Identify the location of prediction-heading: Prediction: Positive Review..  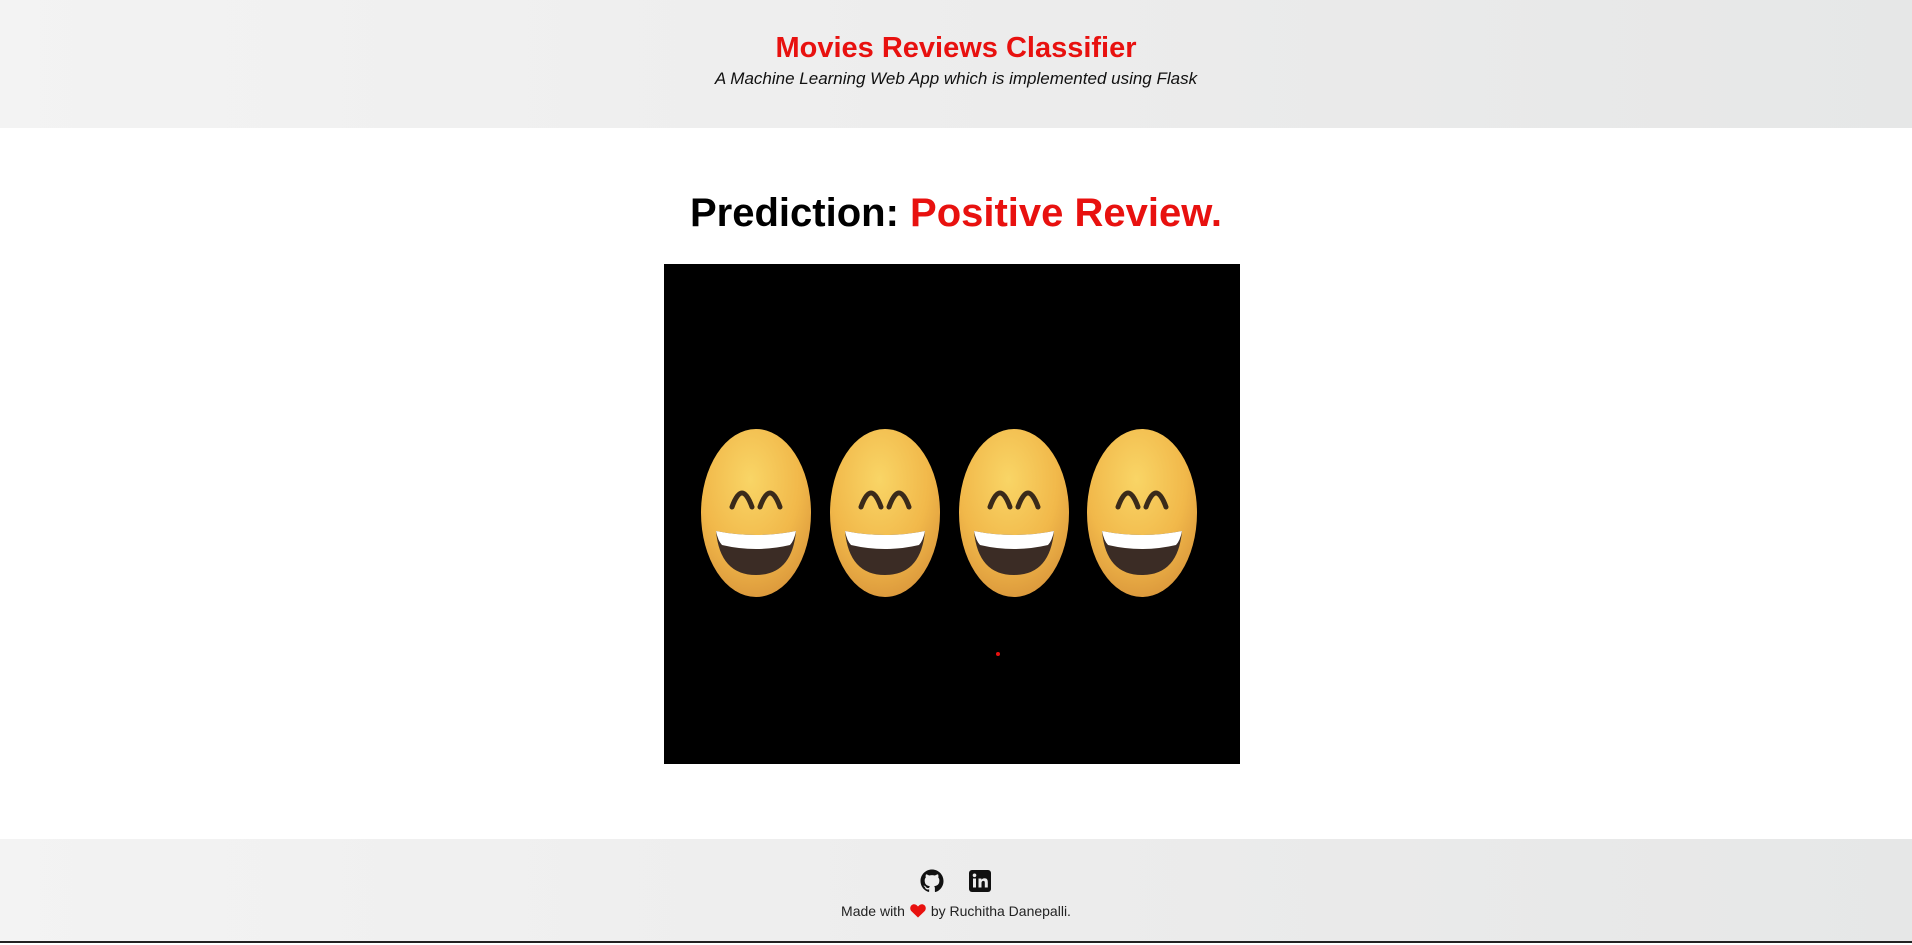
(956, 213).